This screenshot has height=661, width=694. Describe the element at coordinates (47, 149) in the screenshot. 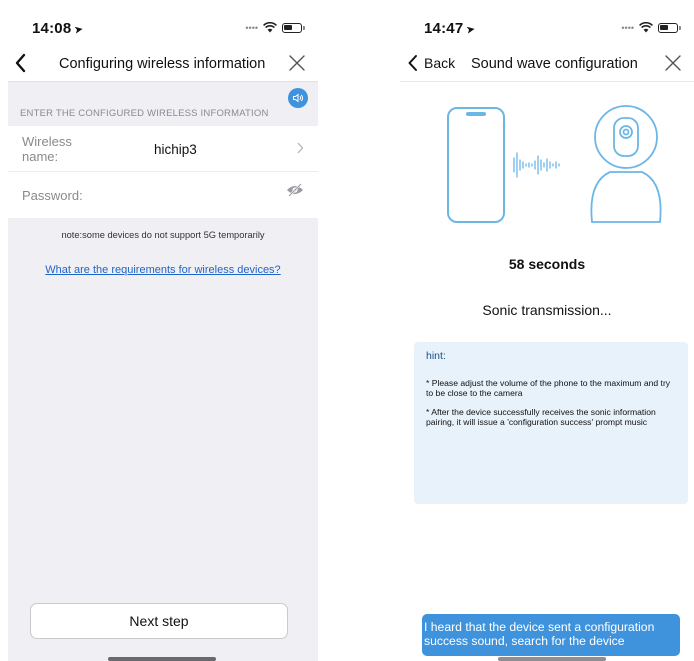

I see `wireless-name-label: Wireless name:` at that location.